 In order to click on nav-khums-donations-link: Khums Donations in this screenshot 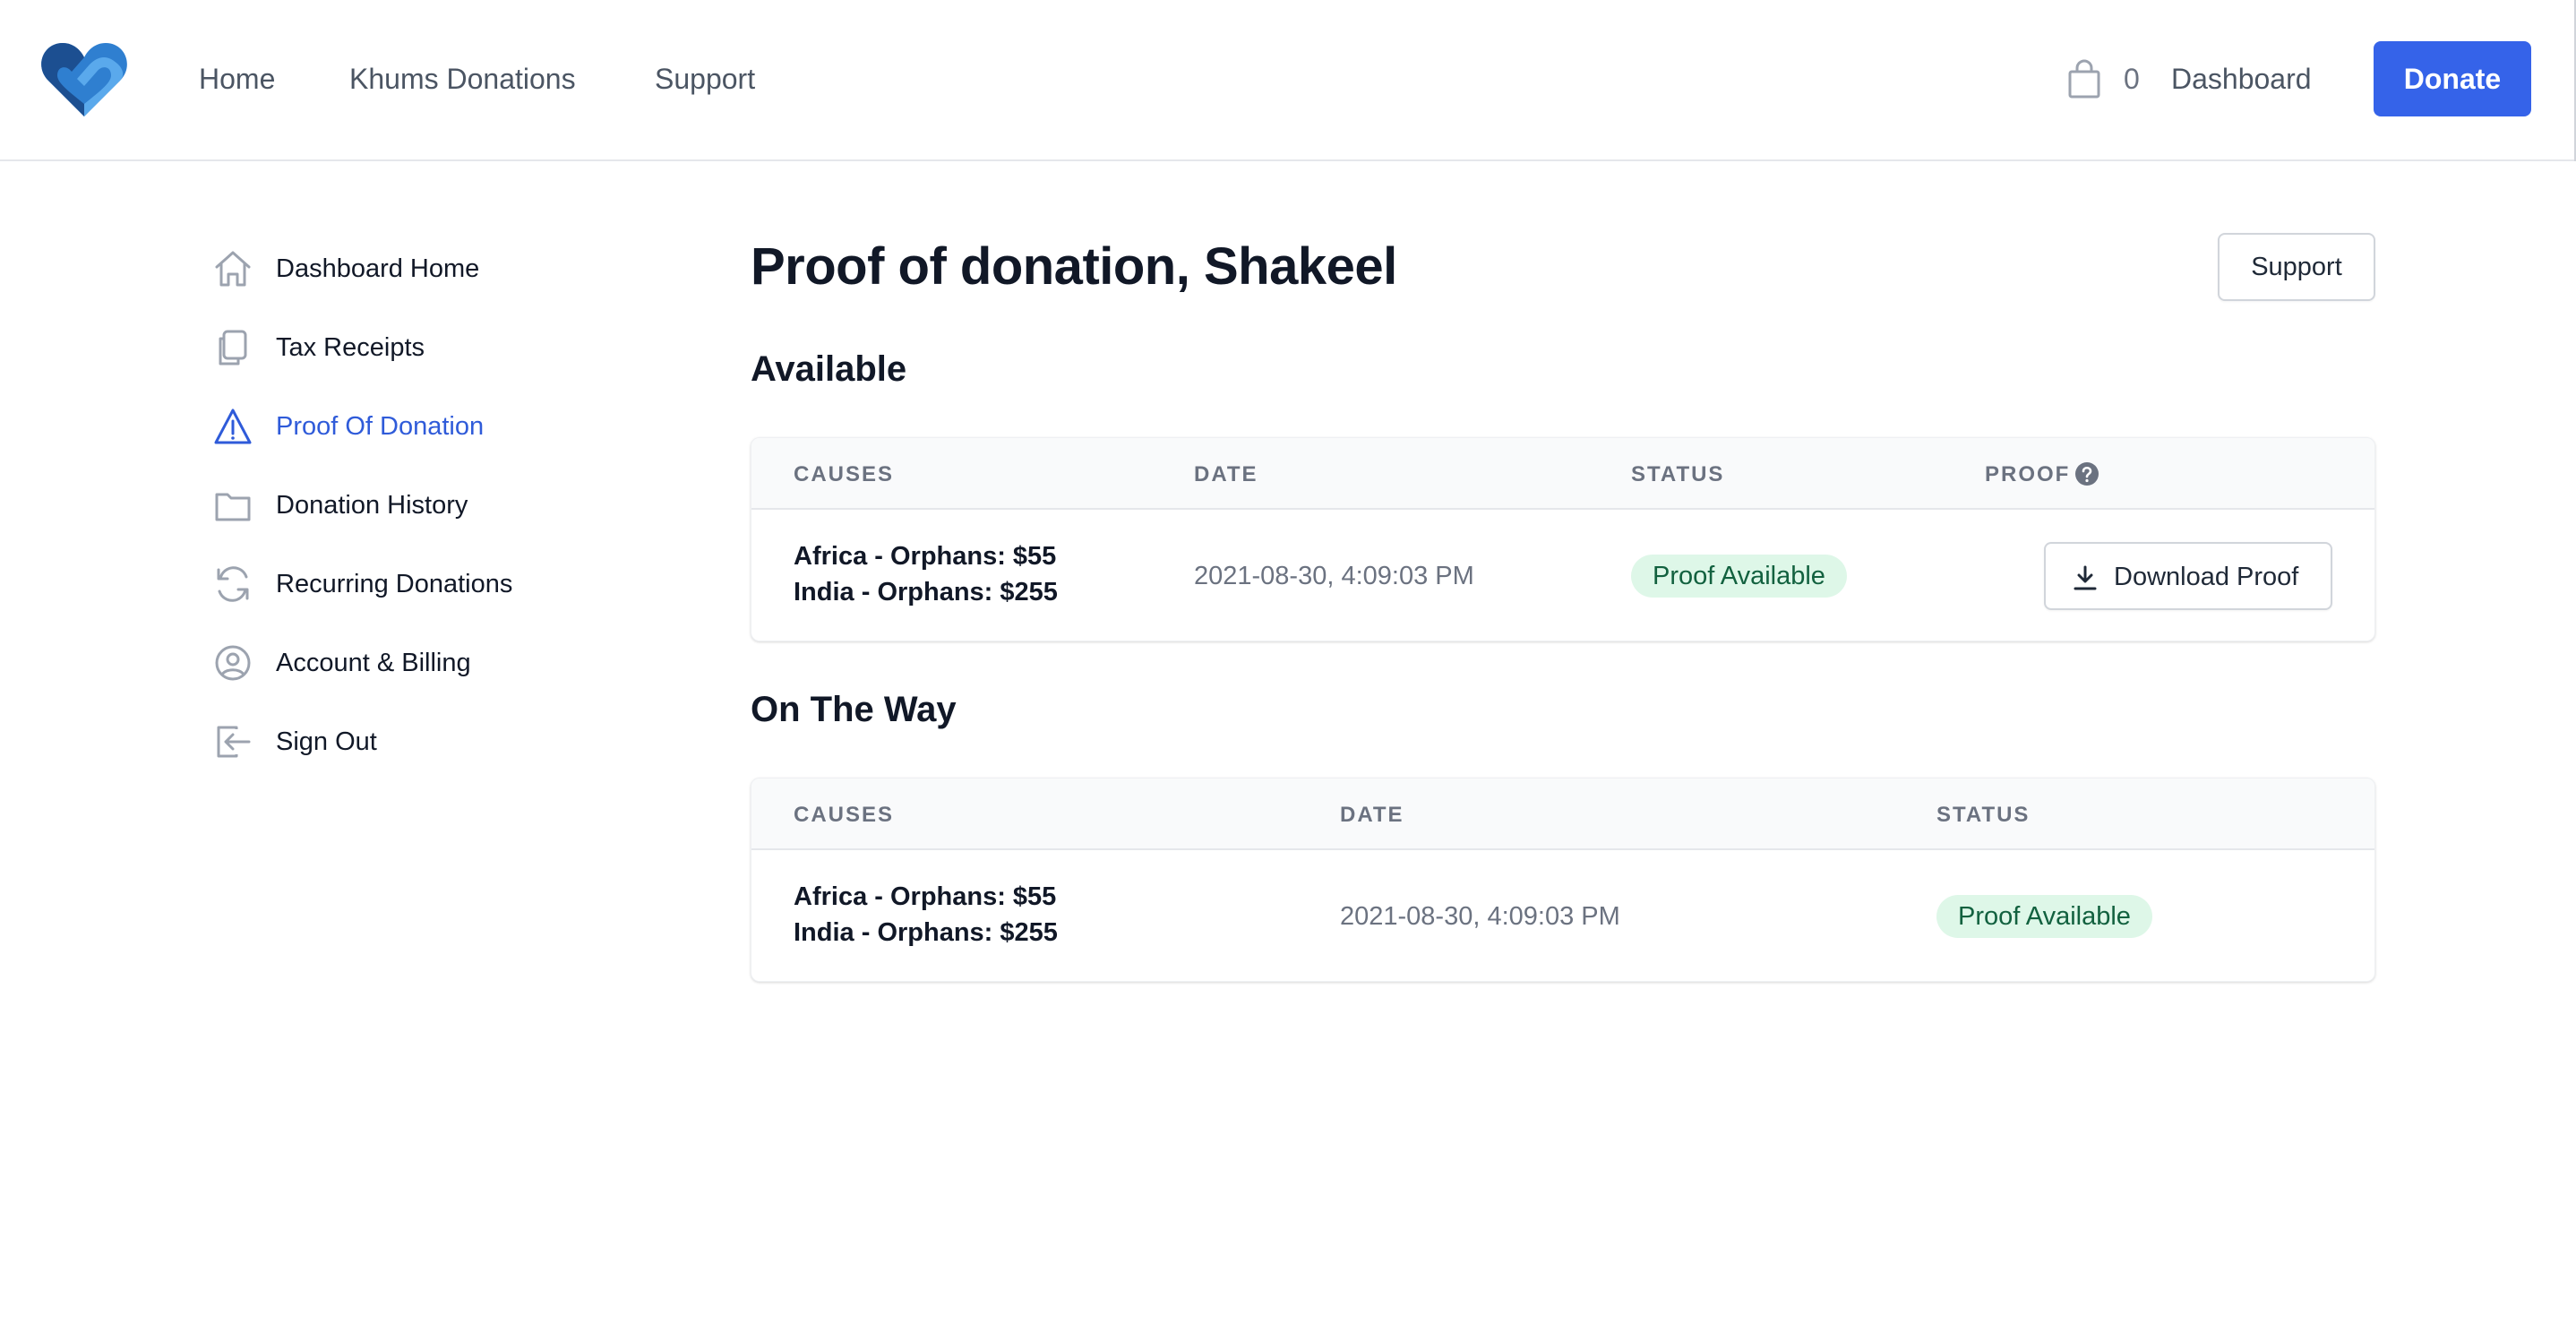, I will do `click(462, 79)`.